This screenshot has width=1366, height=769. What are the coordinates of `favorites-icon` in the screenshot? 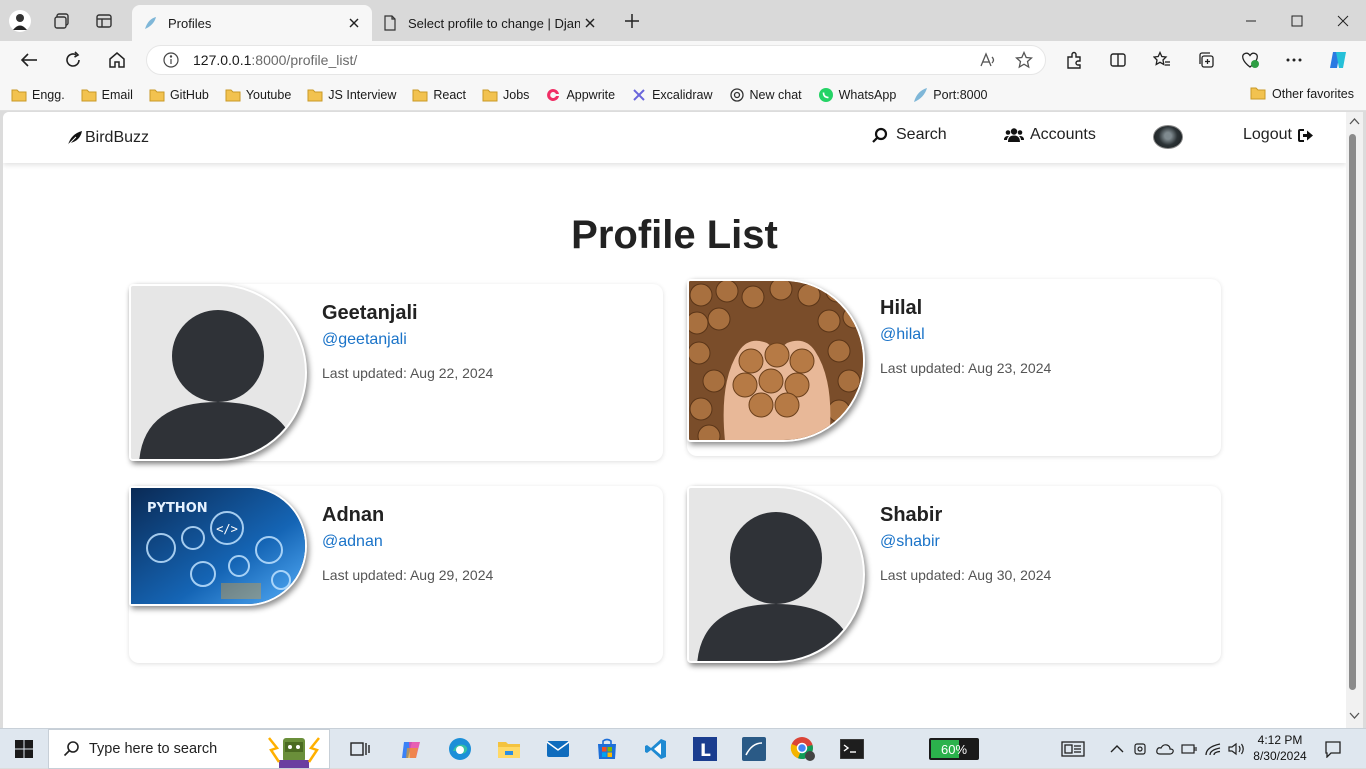 It's located at (1162, 60).